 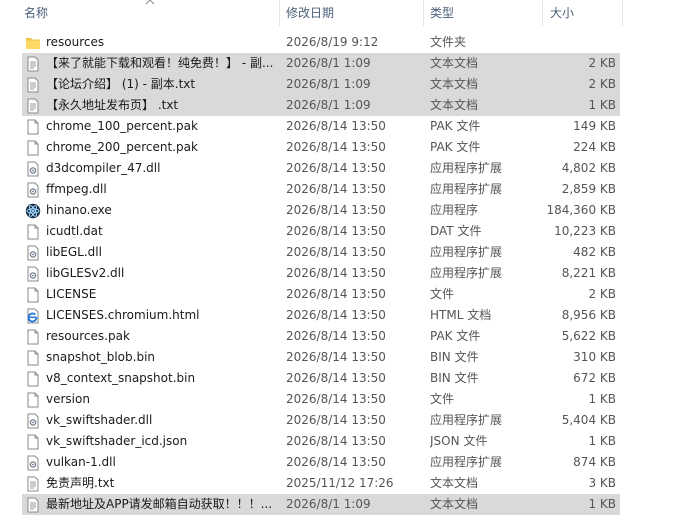 I want to click on column-header-date: 修改日期, so click(x=310, y=13).